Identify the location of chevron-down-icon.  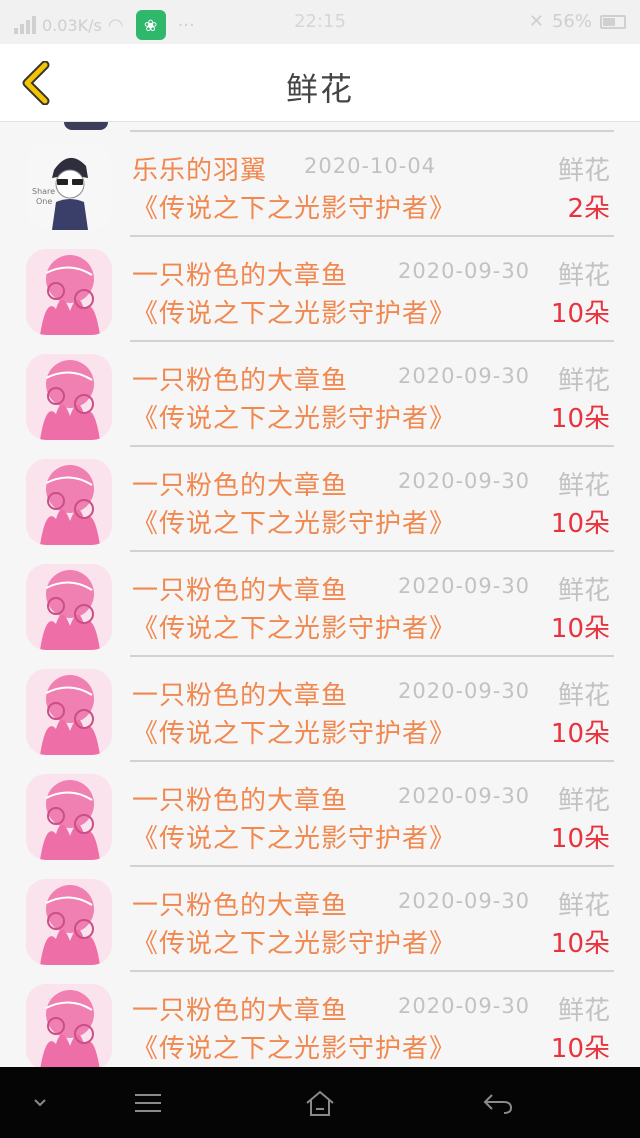
(40, 1103).